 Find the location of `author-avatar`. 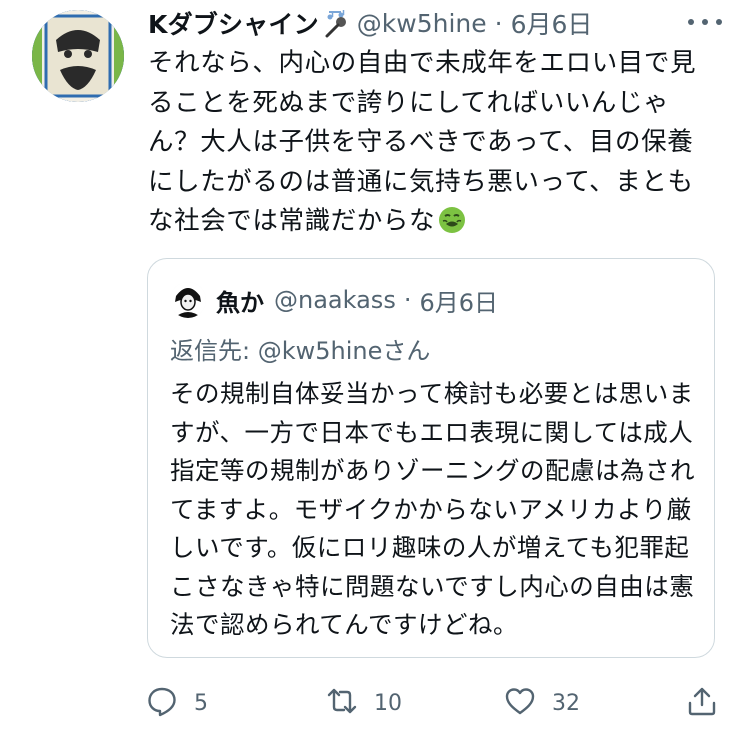

author-avatar is located at coordinates (78, 56).